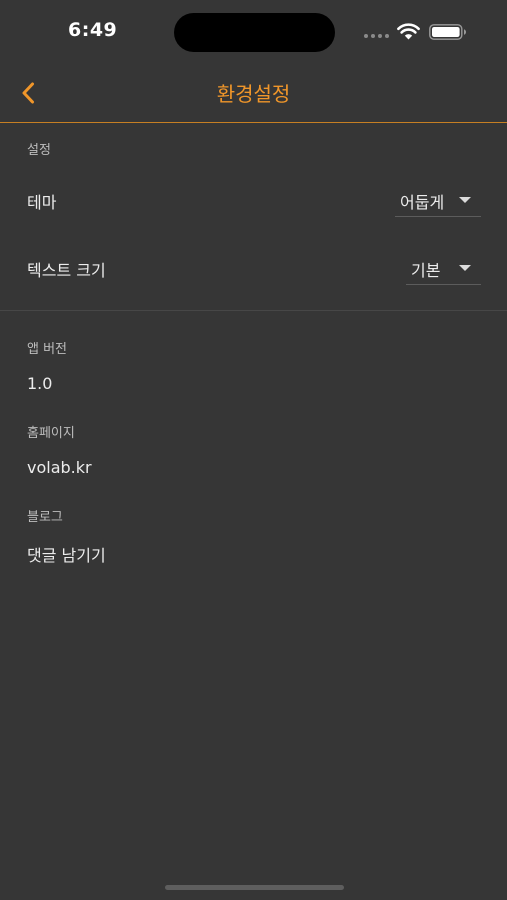 The width and height of the screenshot is (507, 900). I want to click on page-title: 환경설정, so click(253, 94).